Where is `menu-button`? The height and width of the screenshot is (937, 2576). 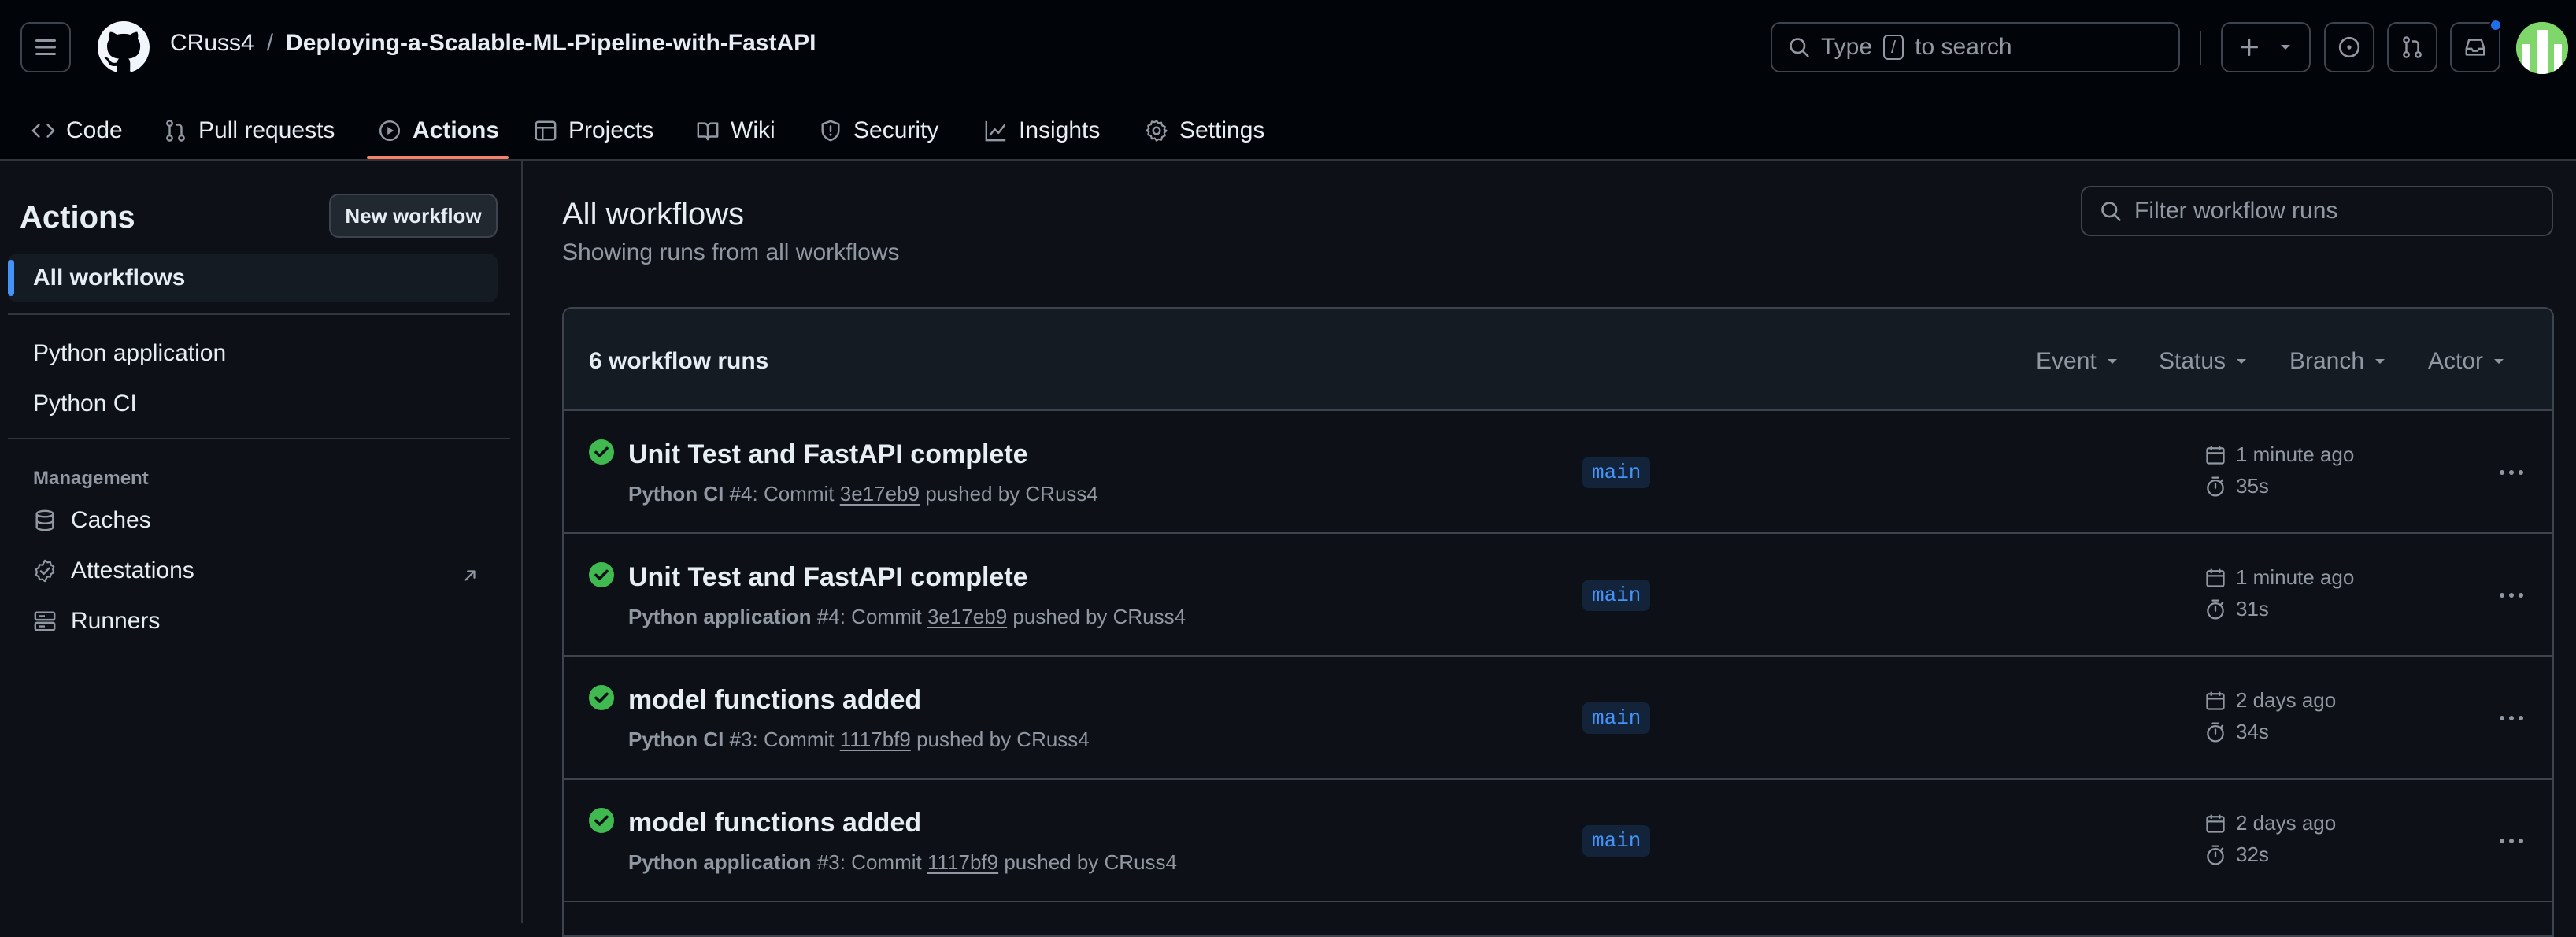
menu-button is located at coordinates (45, 47).